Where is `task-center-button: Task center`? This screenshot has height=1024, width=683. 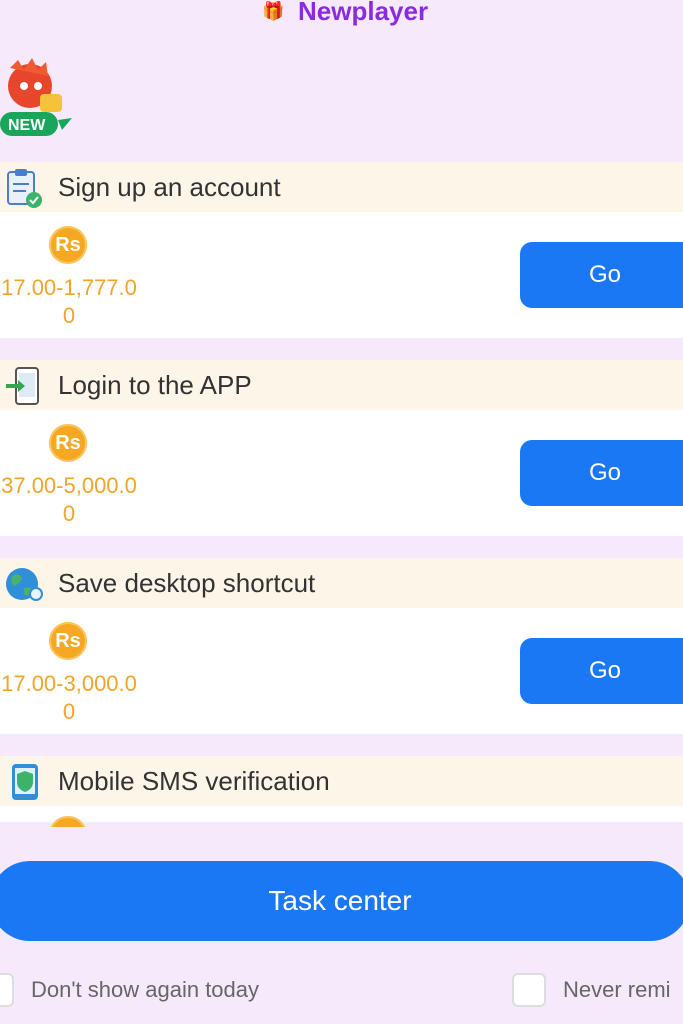
task-center-button: Task center is located at coordinates (341, 901).